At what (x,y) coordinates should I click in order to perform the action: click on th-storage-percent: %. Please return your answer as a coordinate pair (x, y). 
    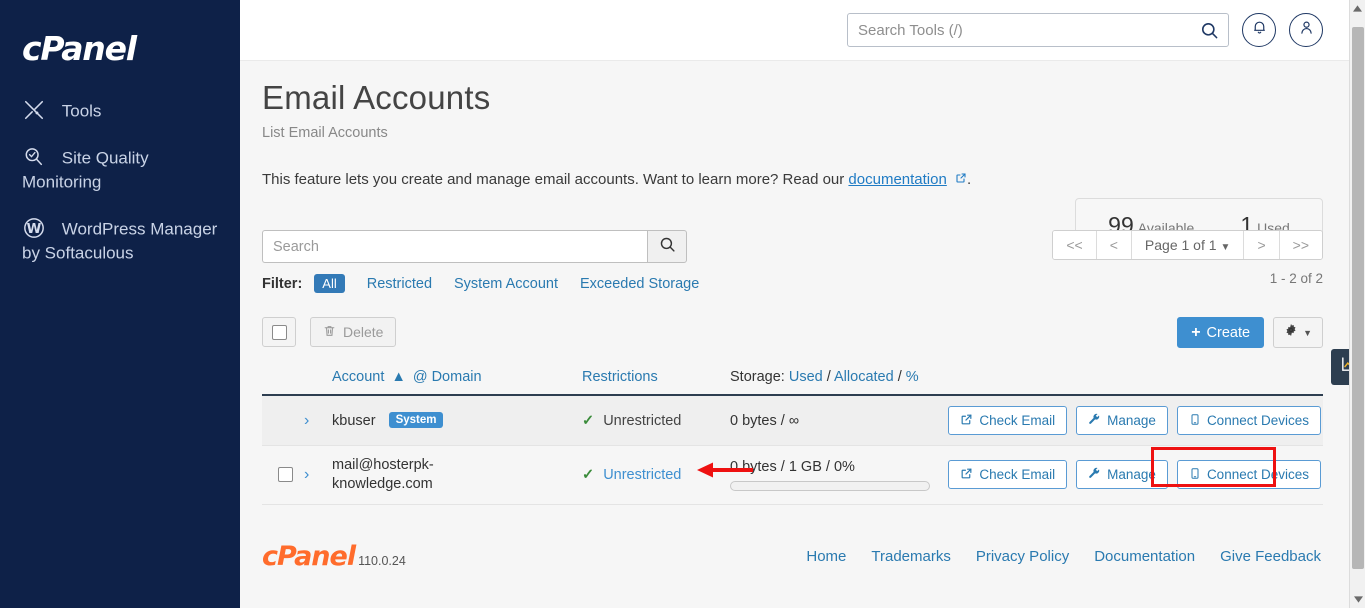
    Looking at the image, I should click on (912, 377).